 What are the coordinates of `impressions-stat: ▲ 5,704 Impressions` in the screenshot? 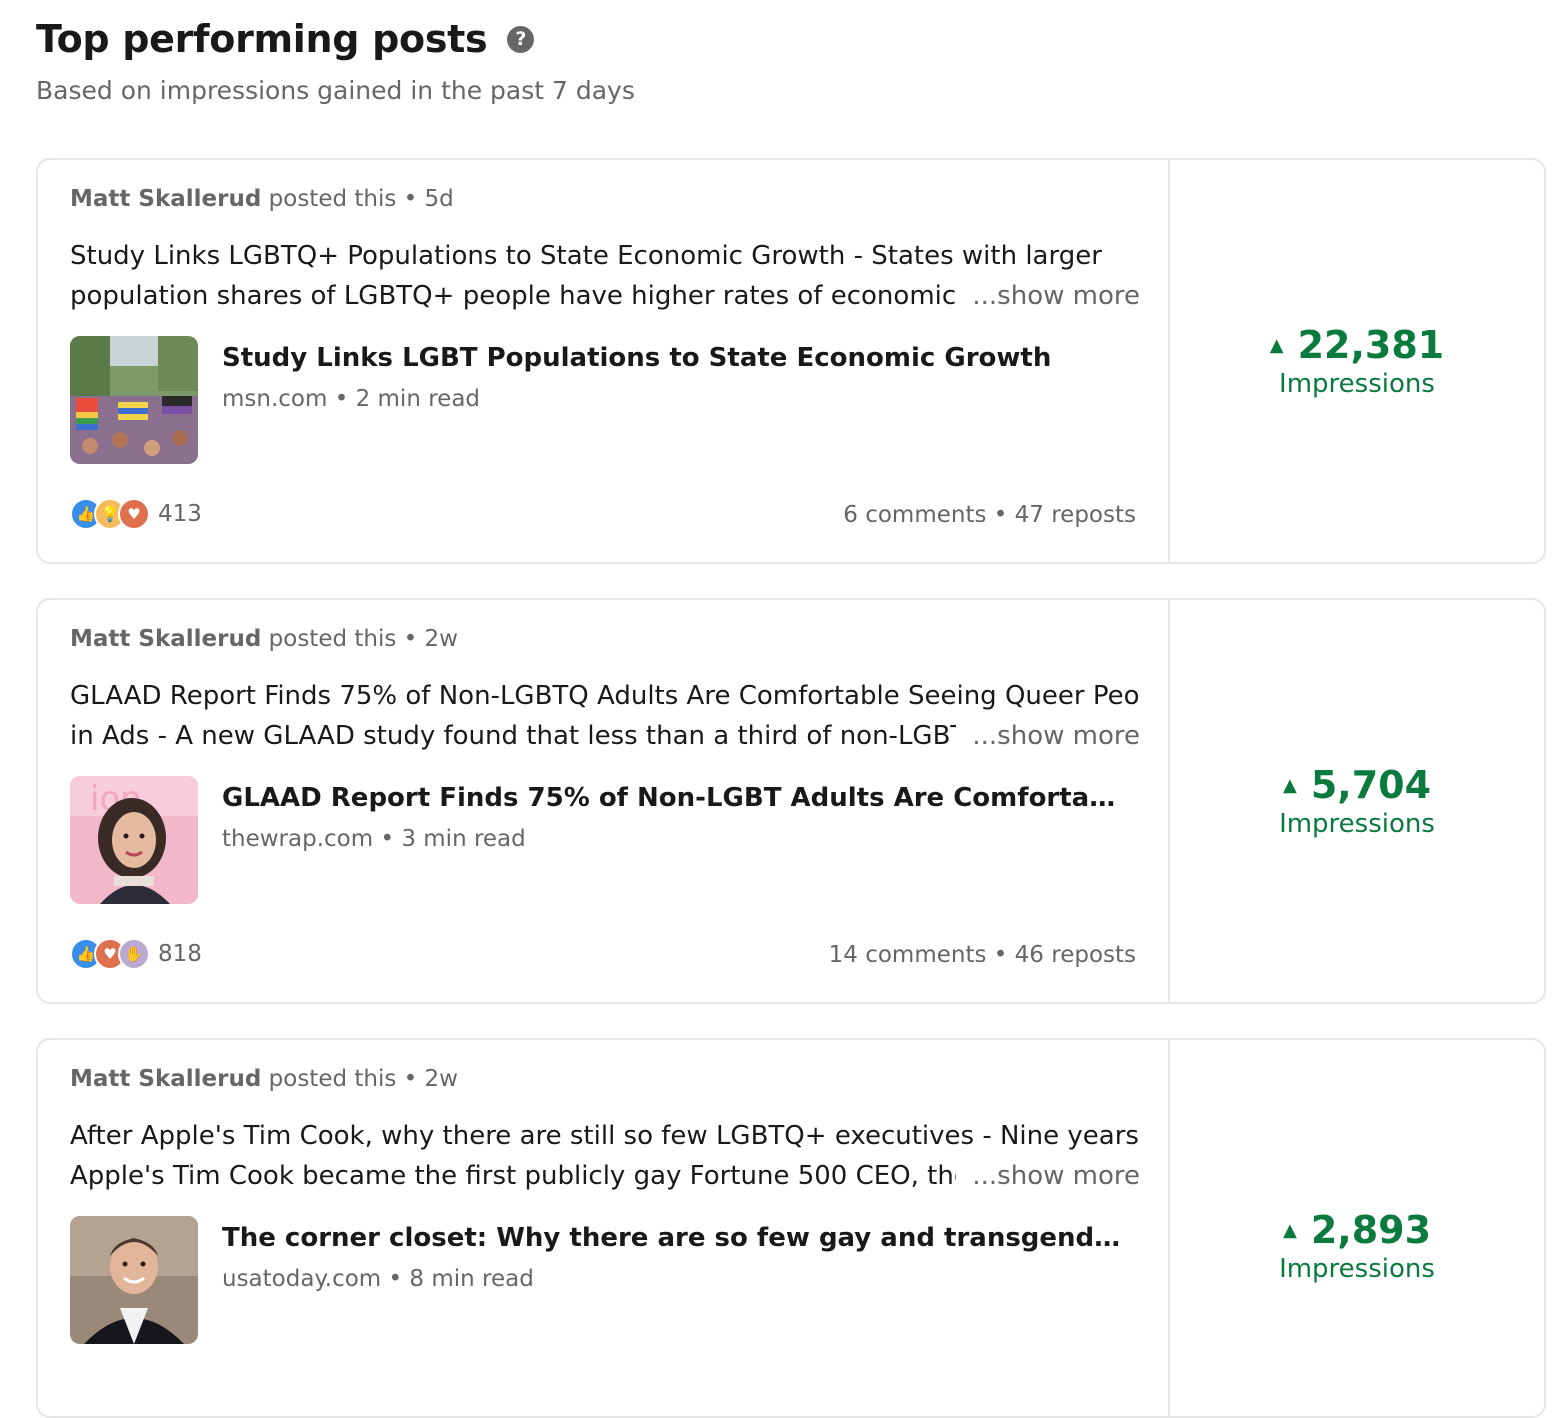 It's located at (1357, 801).